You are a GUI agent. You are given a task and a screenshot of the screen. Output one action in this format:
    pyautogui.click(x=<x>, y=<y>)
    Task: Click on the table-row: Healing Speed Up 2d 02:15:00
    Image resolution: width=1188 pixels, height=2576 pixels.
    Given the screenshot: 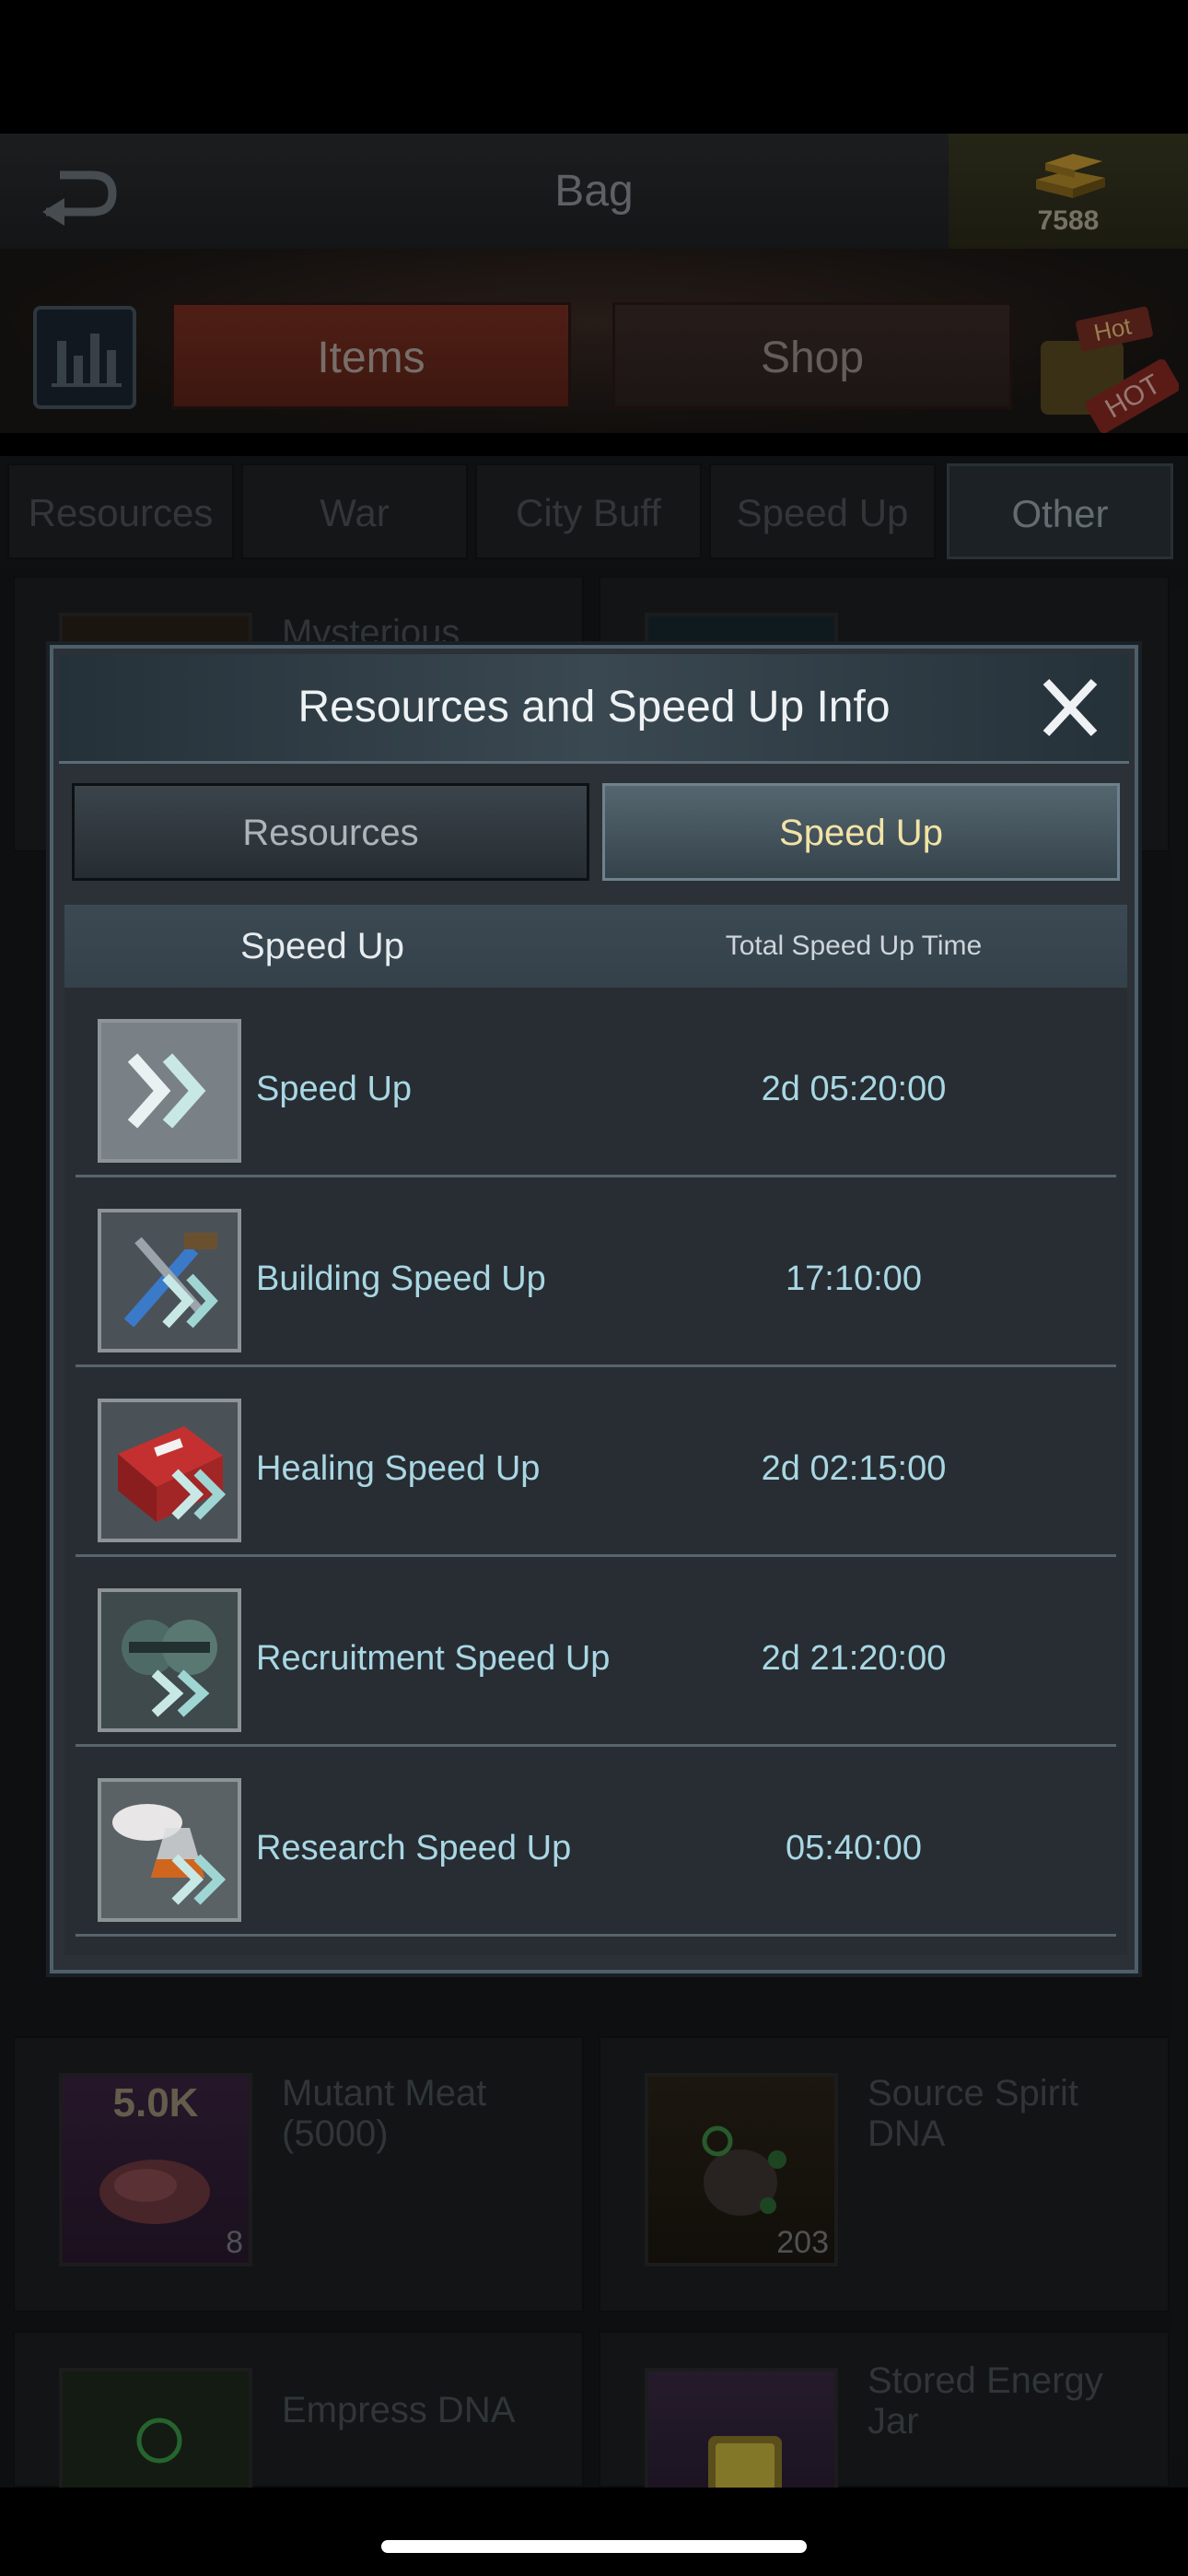 What is the action you would take?
    pyautogui.click(x=595, y=1462)
    